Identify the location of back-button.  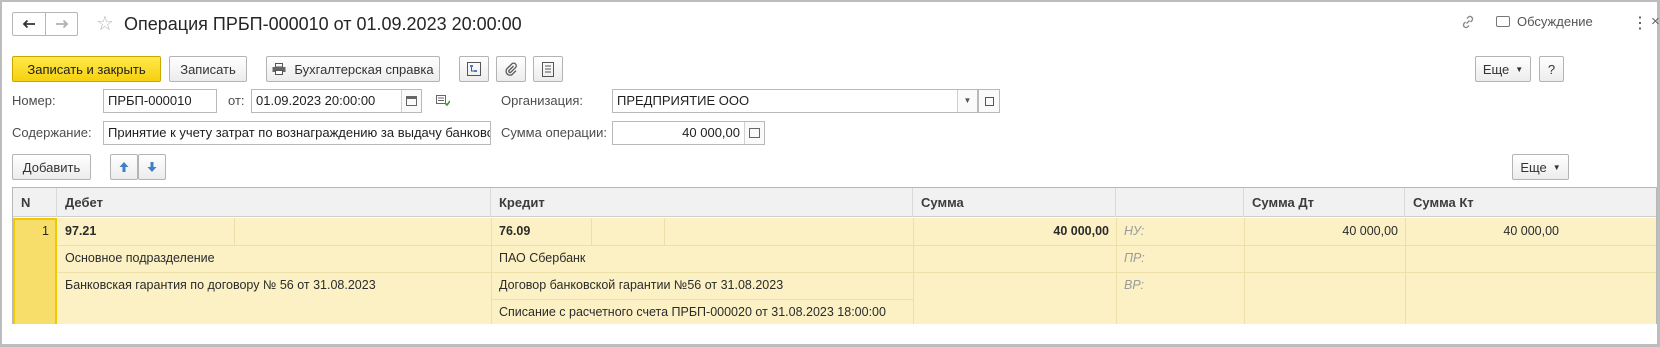
(29, 24).